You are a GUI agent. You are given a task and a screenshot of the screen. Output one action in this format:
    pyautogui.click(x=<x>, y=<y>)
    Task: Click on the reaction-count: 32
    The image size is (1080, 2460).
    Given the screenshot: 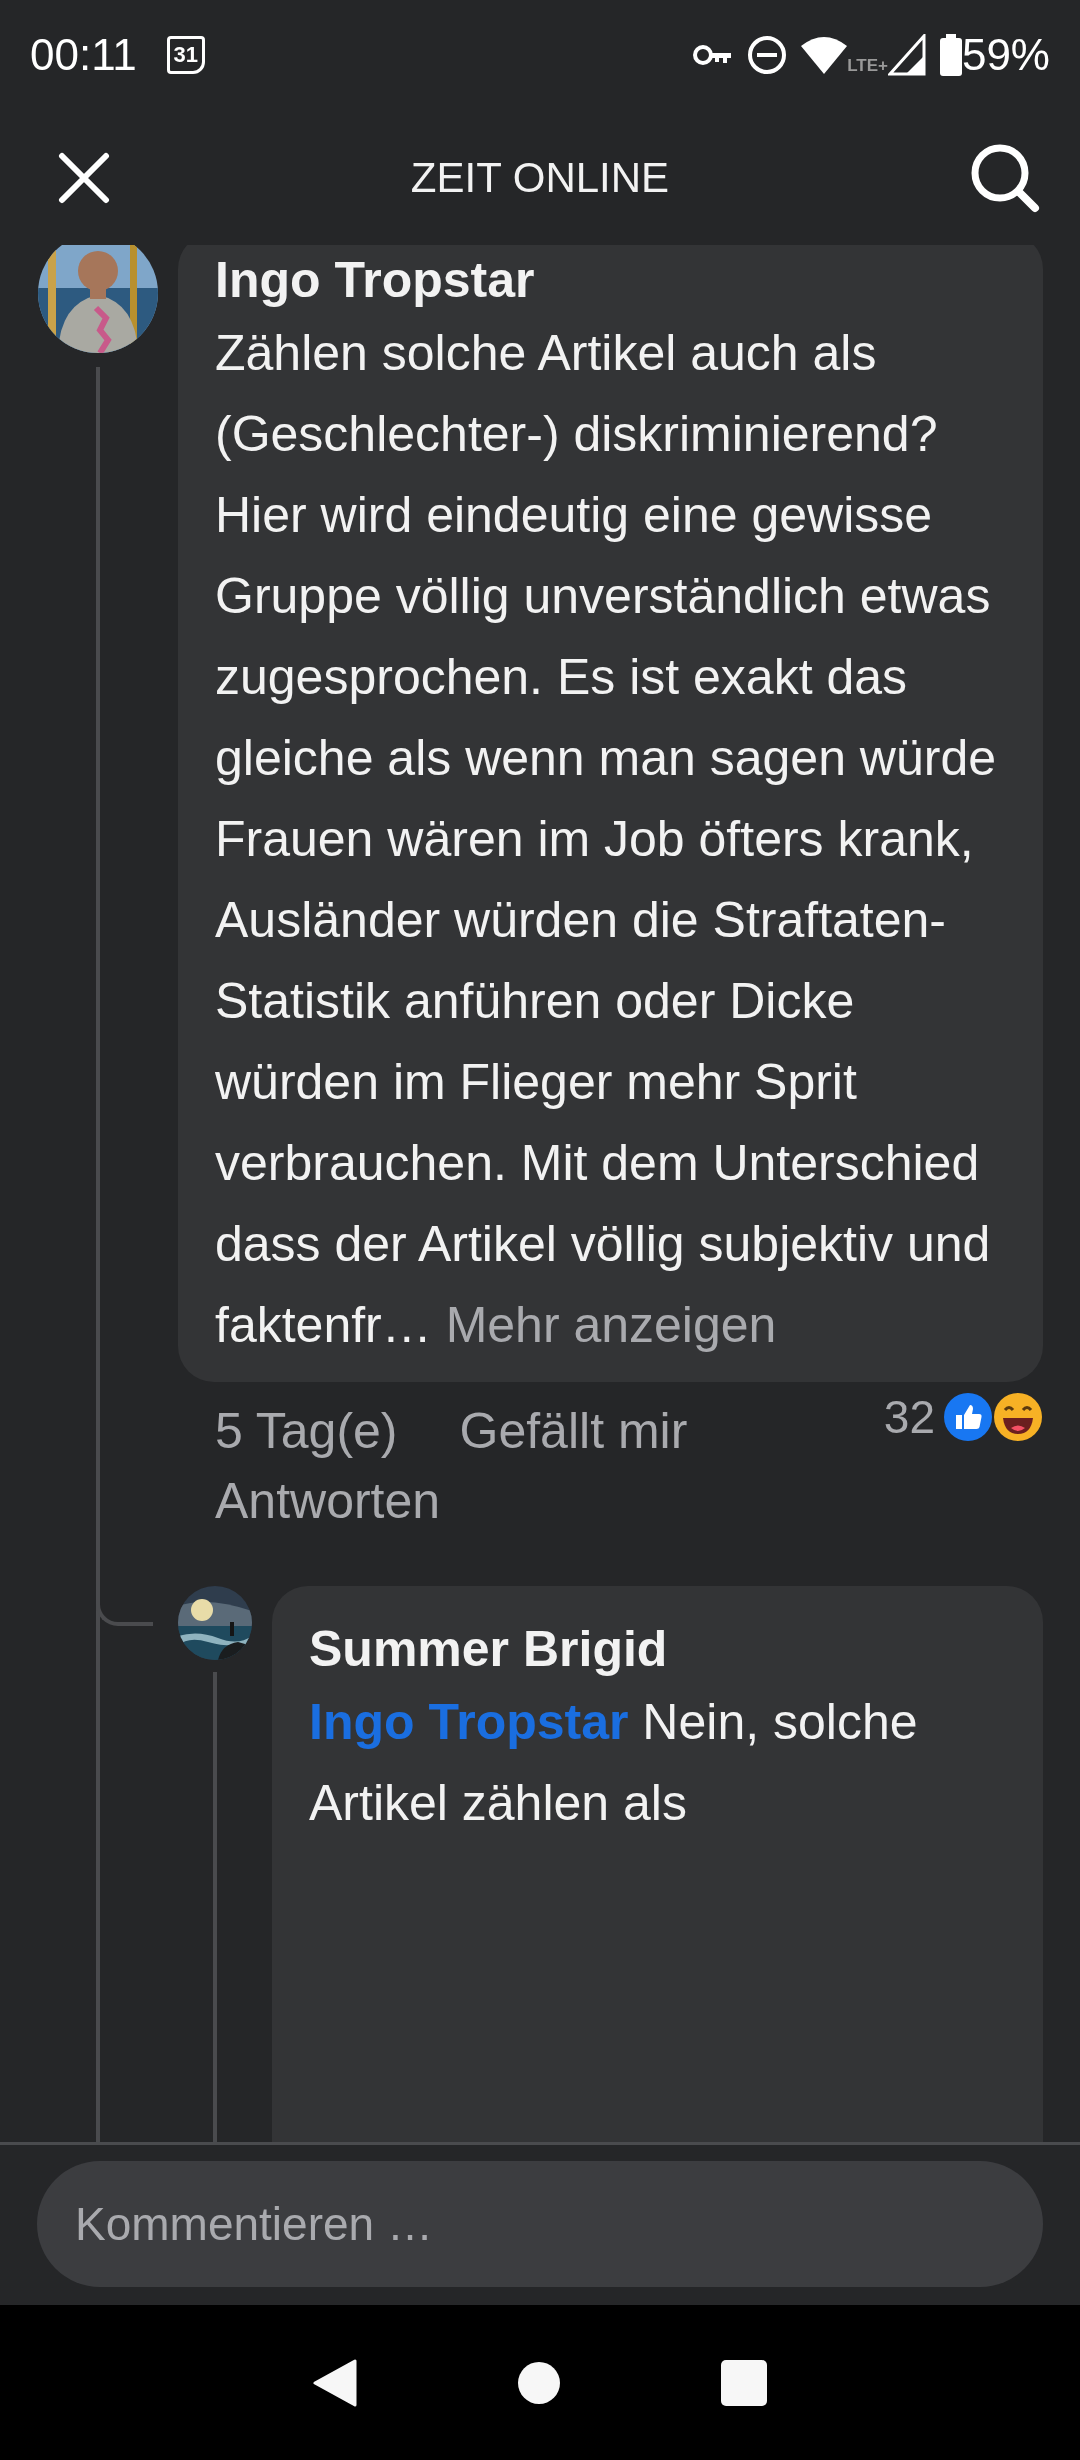 What is the action you would take?
    pyautogui.click(x=909, y=1417)
    